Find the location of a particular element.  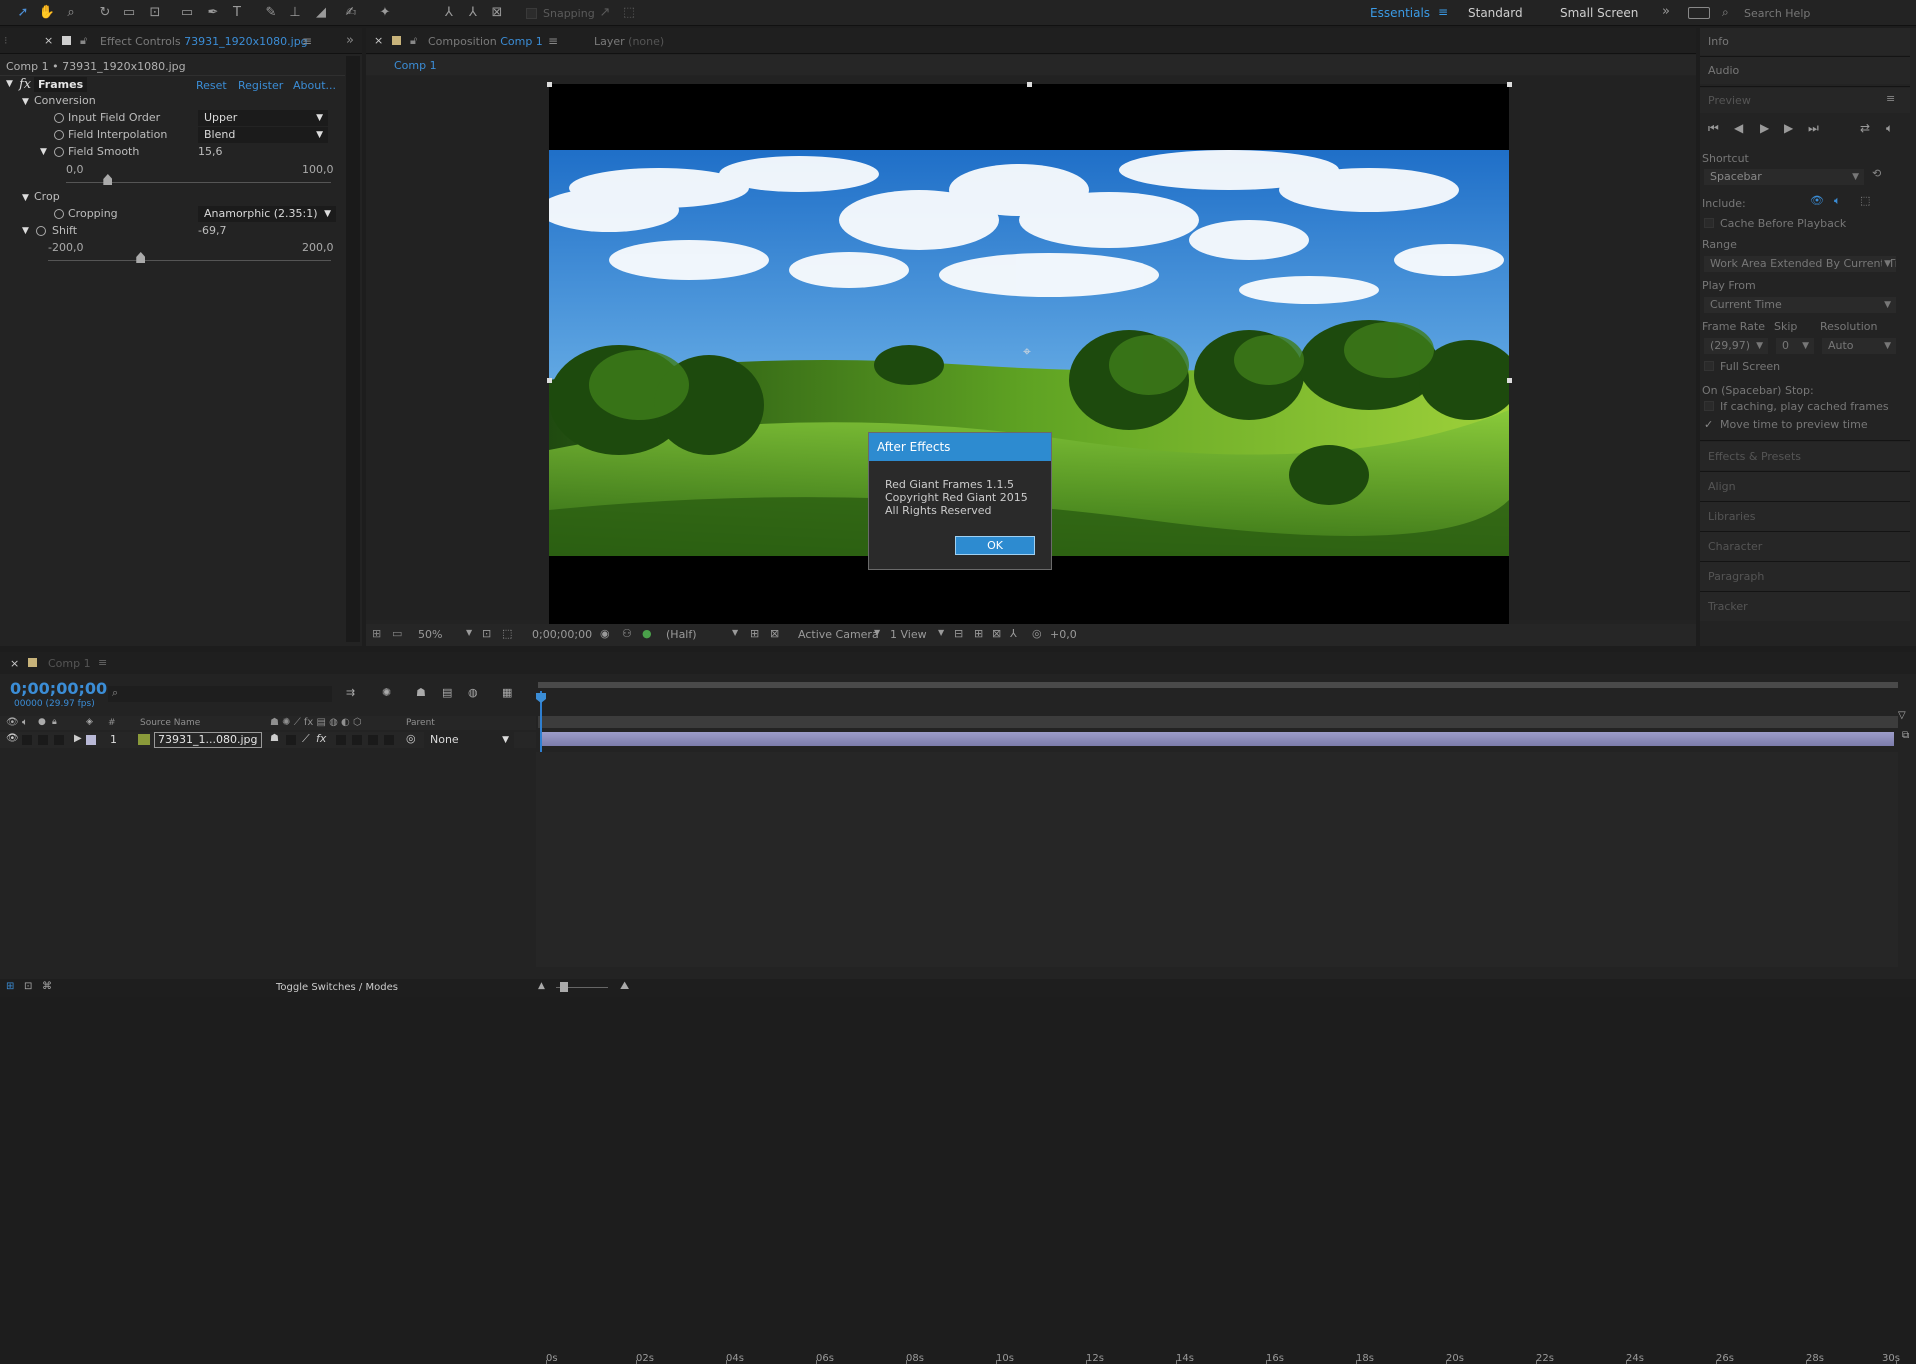

previous-frame-icon: ◀ is located at coordinates (1738, 128).